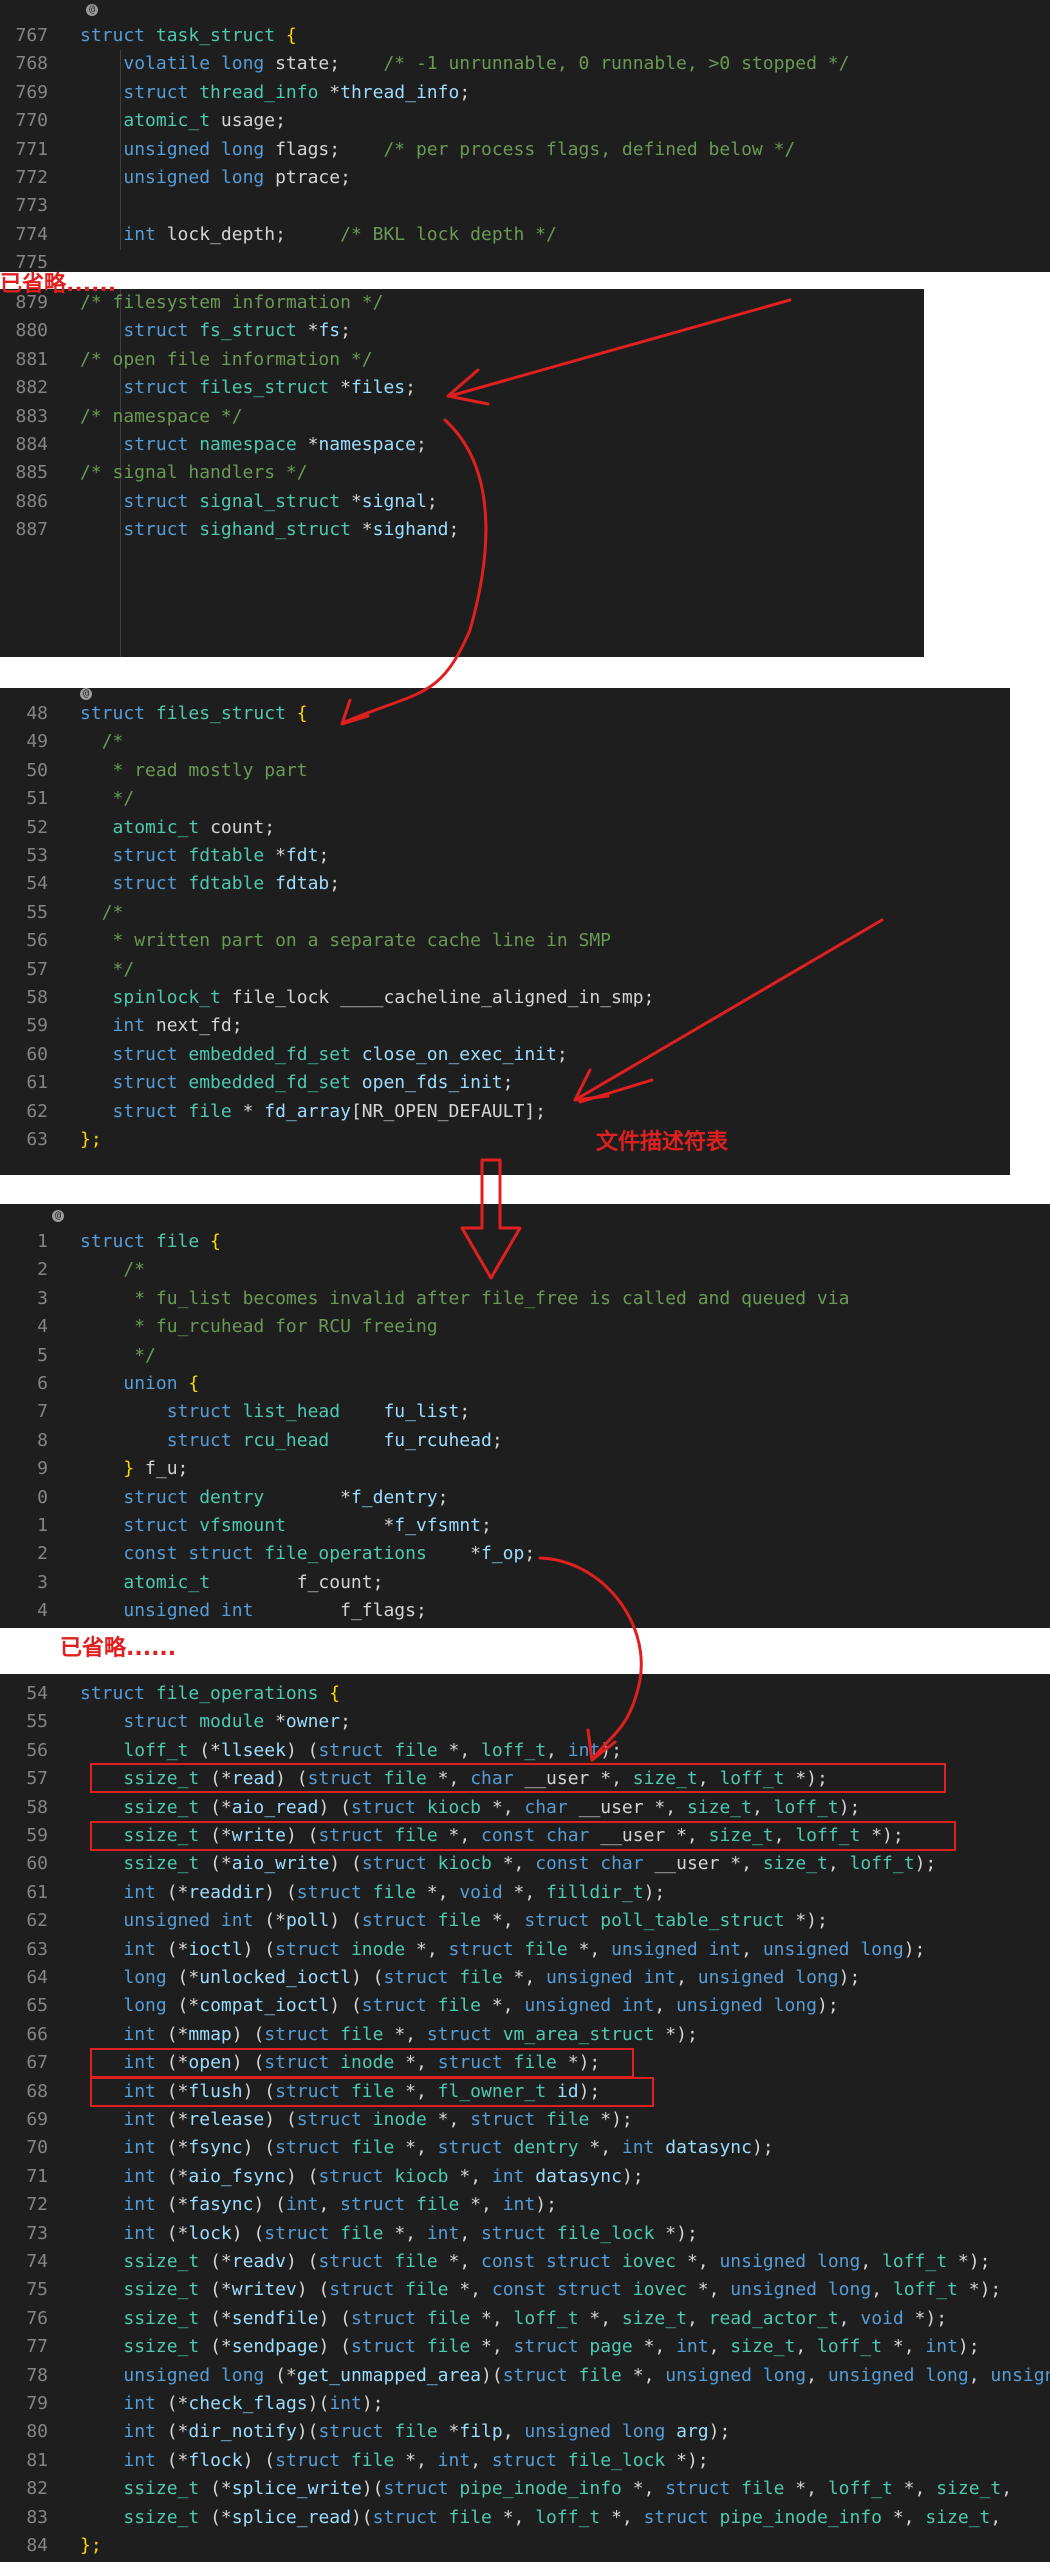  I want to click on code-line: 48 struct files_struct {, so click(505, 714).